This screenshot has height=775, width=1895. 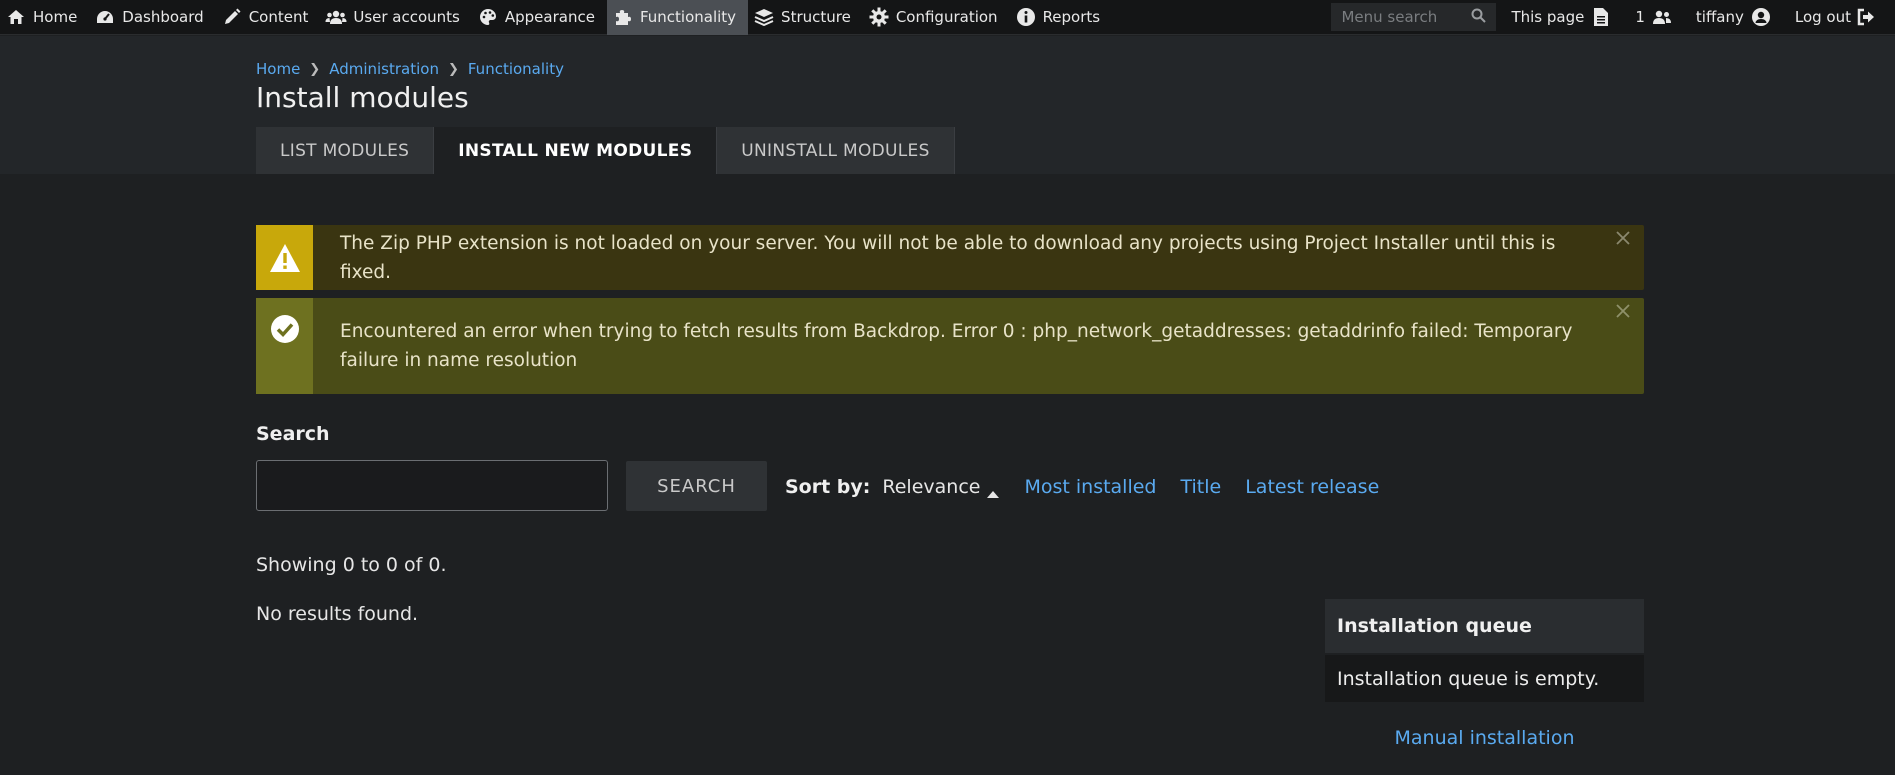 What do you see at coordinates (232, 17) in the screenshot?
I see `pencil-icon` at bounding box center [232, 17].